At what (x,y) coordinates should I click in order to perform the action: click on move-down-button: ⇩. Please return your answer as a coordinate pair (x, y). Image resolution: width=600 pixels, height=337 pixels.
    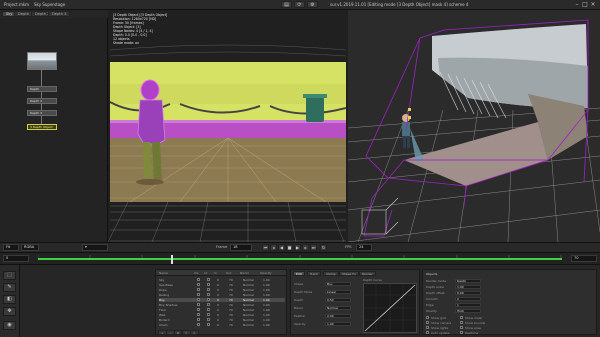
    Looking at the image, I should click on (194, 332).